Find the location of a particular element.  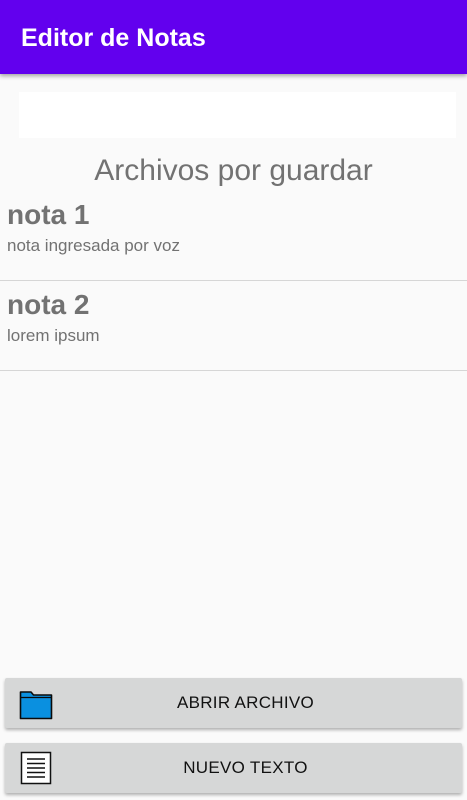

open-file-button: ABRIR ARCHIVO is located at coordinates (233, 703).